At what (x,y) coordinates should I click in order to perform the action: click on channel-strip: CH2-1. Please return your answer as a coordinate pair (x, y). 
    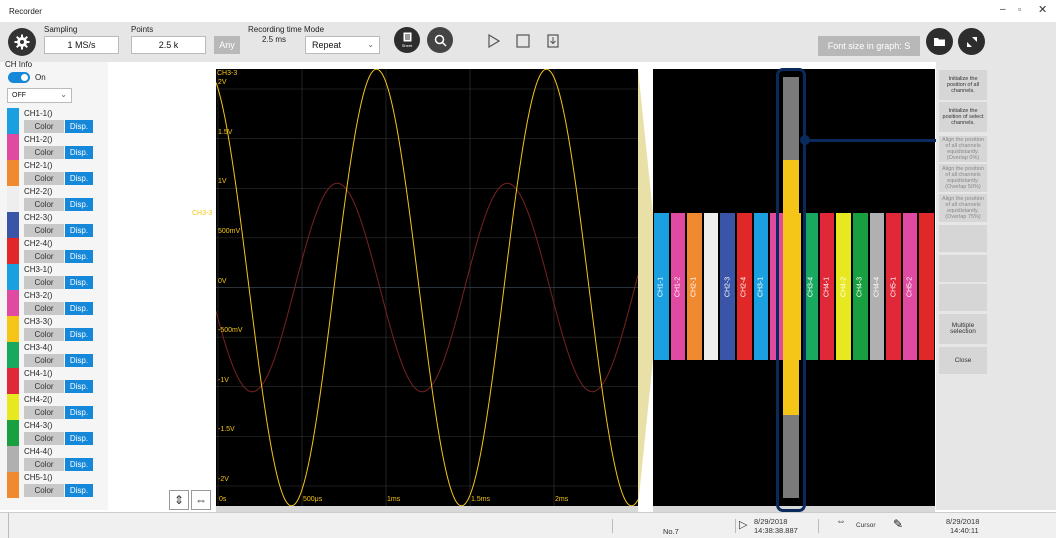
    Looking at the image, I should click on (694, 286).